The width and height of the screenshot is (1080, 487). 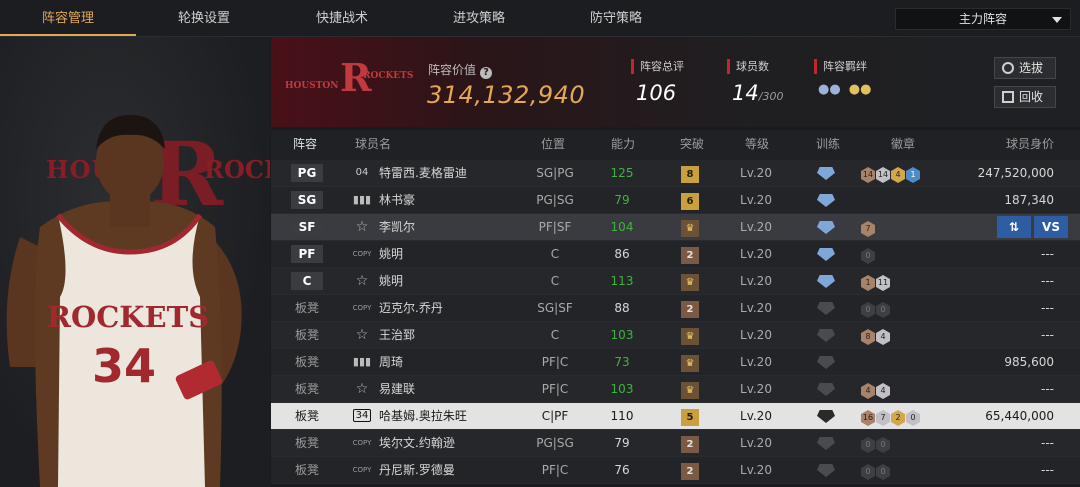 I want to click on help-icon: ?, so click(x=486, y=73).